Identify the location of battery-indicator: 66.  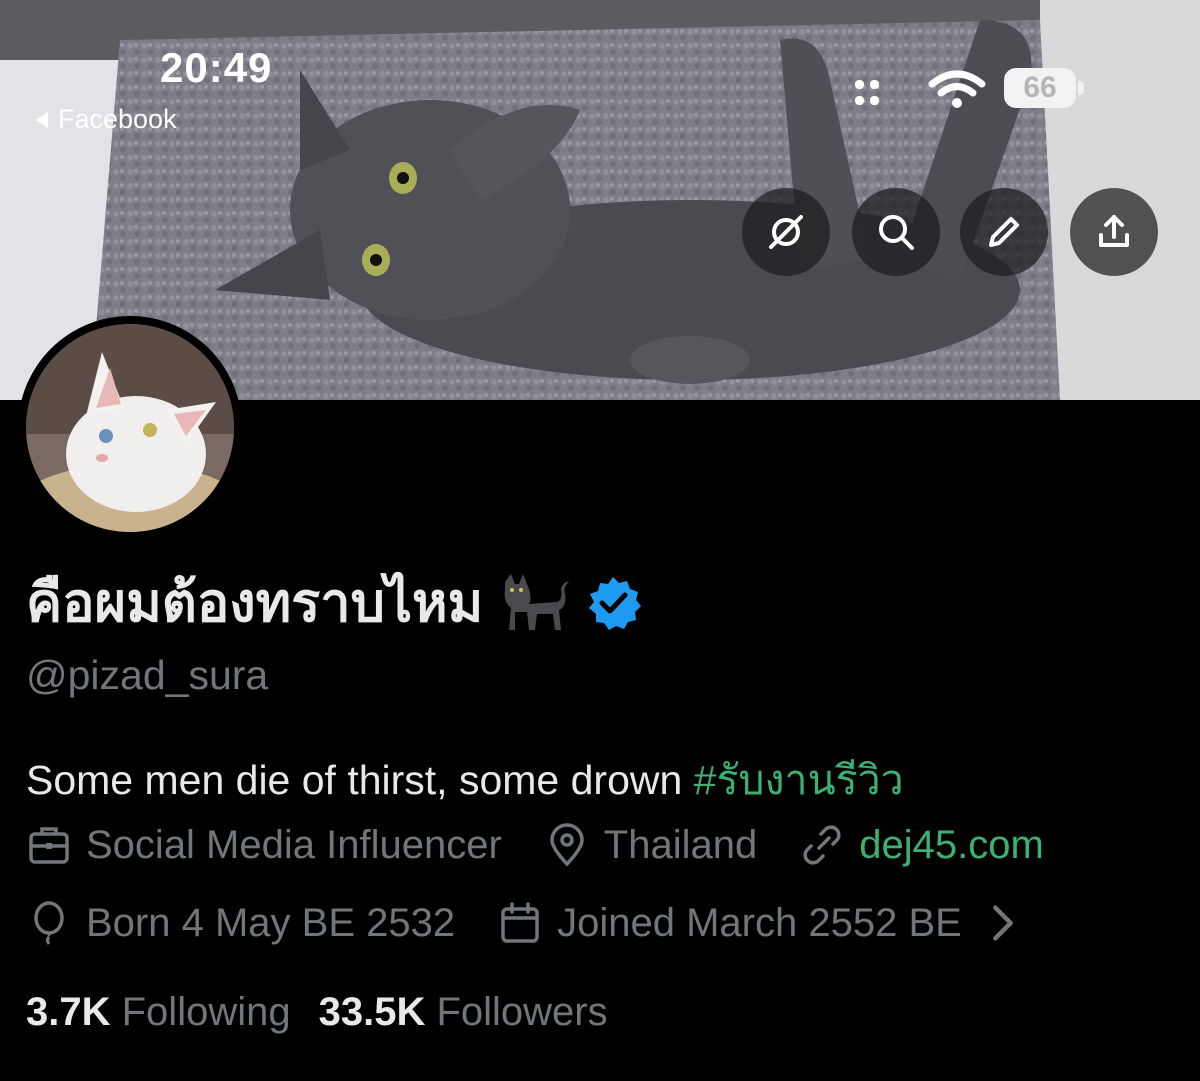
(1044, 88).